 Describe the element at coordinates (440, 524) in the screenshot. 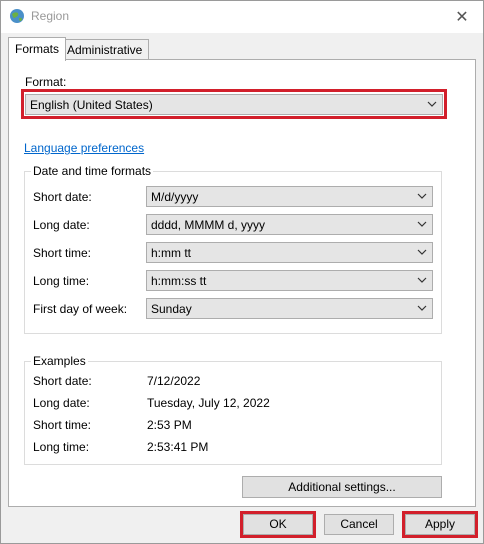

I see `apply-highlight` at that location.